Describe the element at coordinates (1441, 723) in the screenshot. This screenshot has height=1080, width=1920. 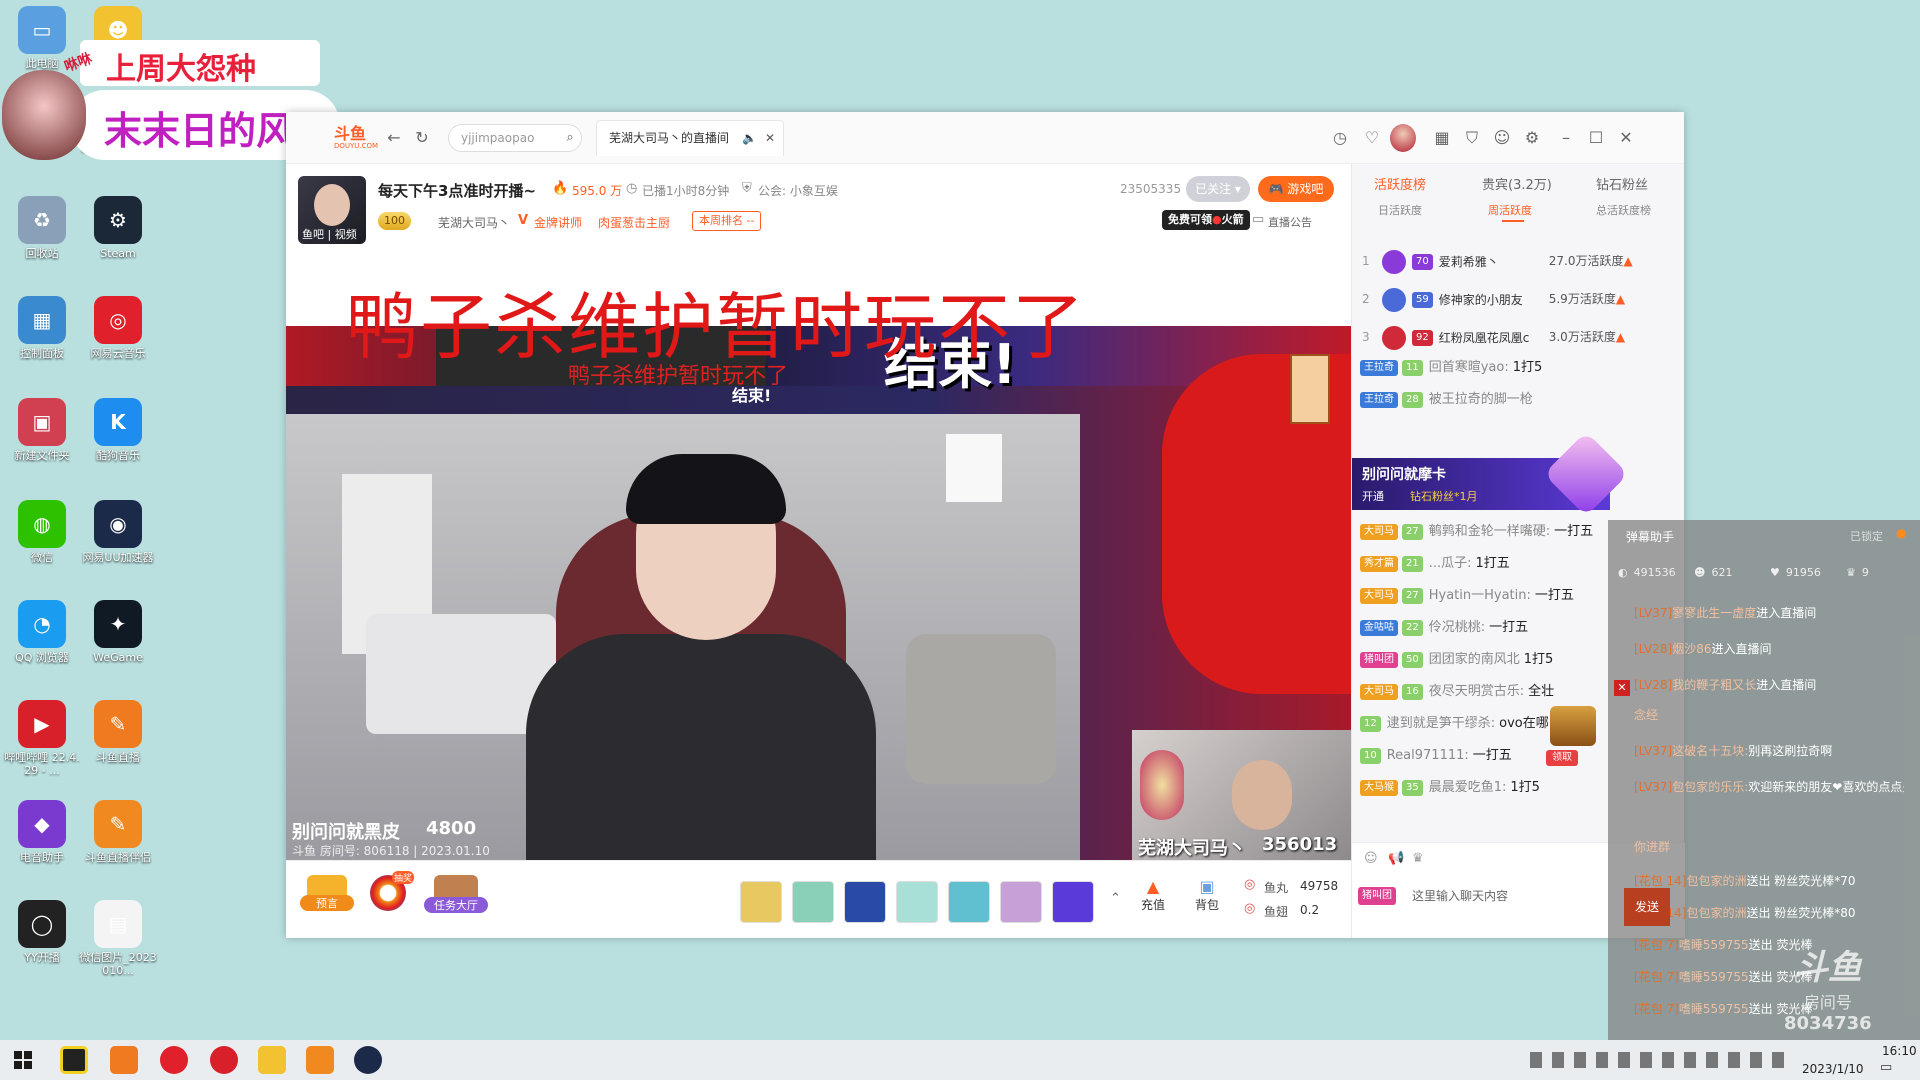
I see `chat-user: 逮到就是笋干缪杀:` at that location.